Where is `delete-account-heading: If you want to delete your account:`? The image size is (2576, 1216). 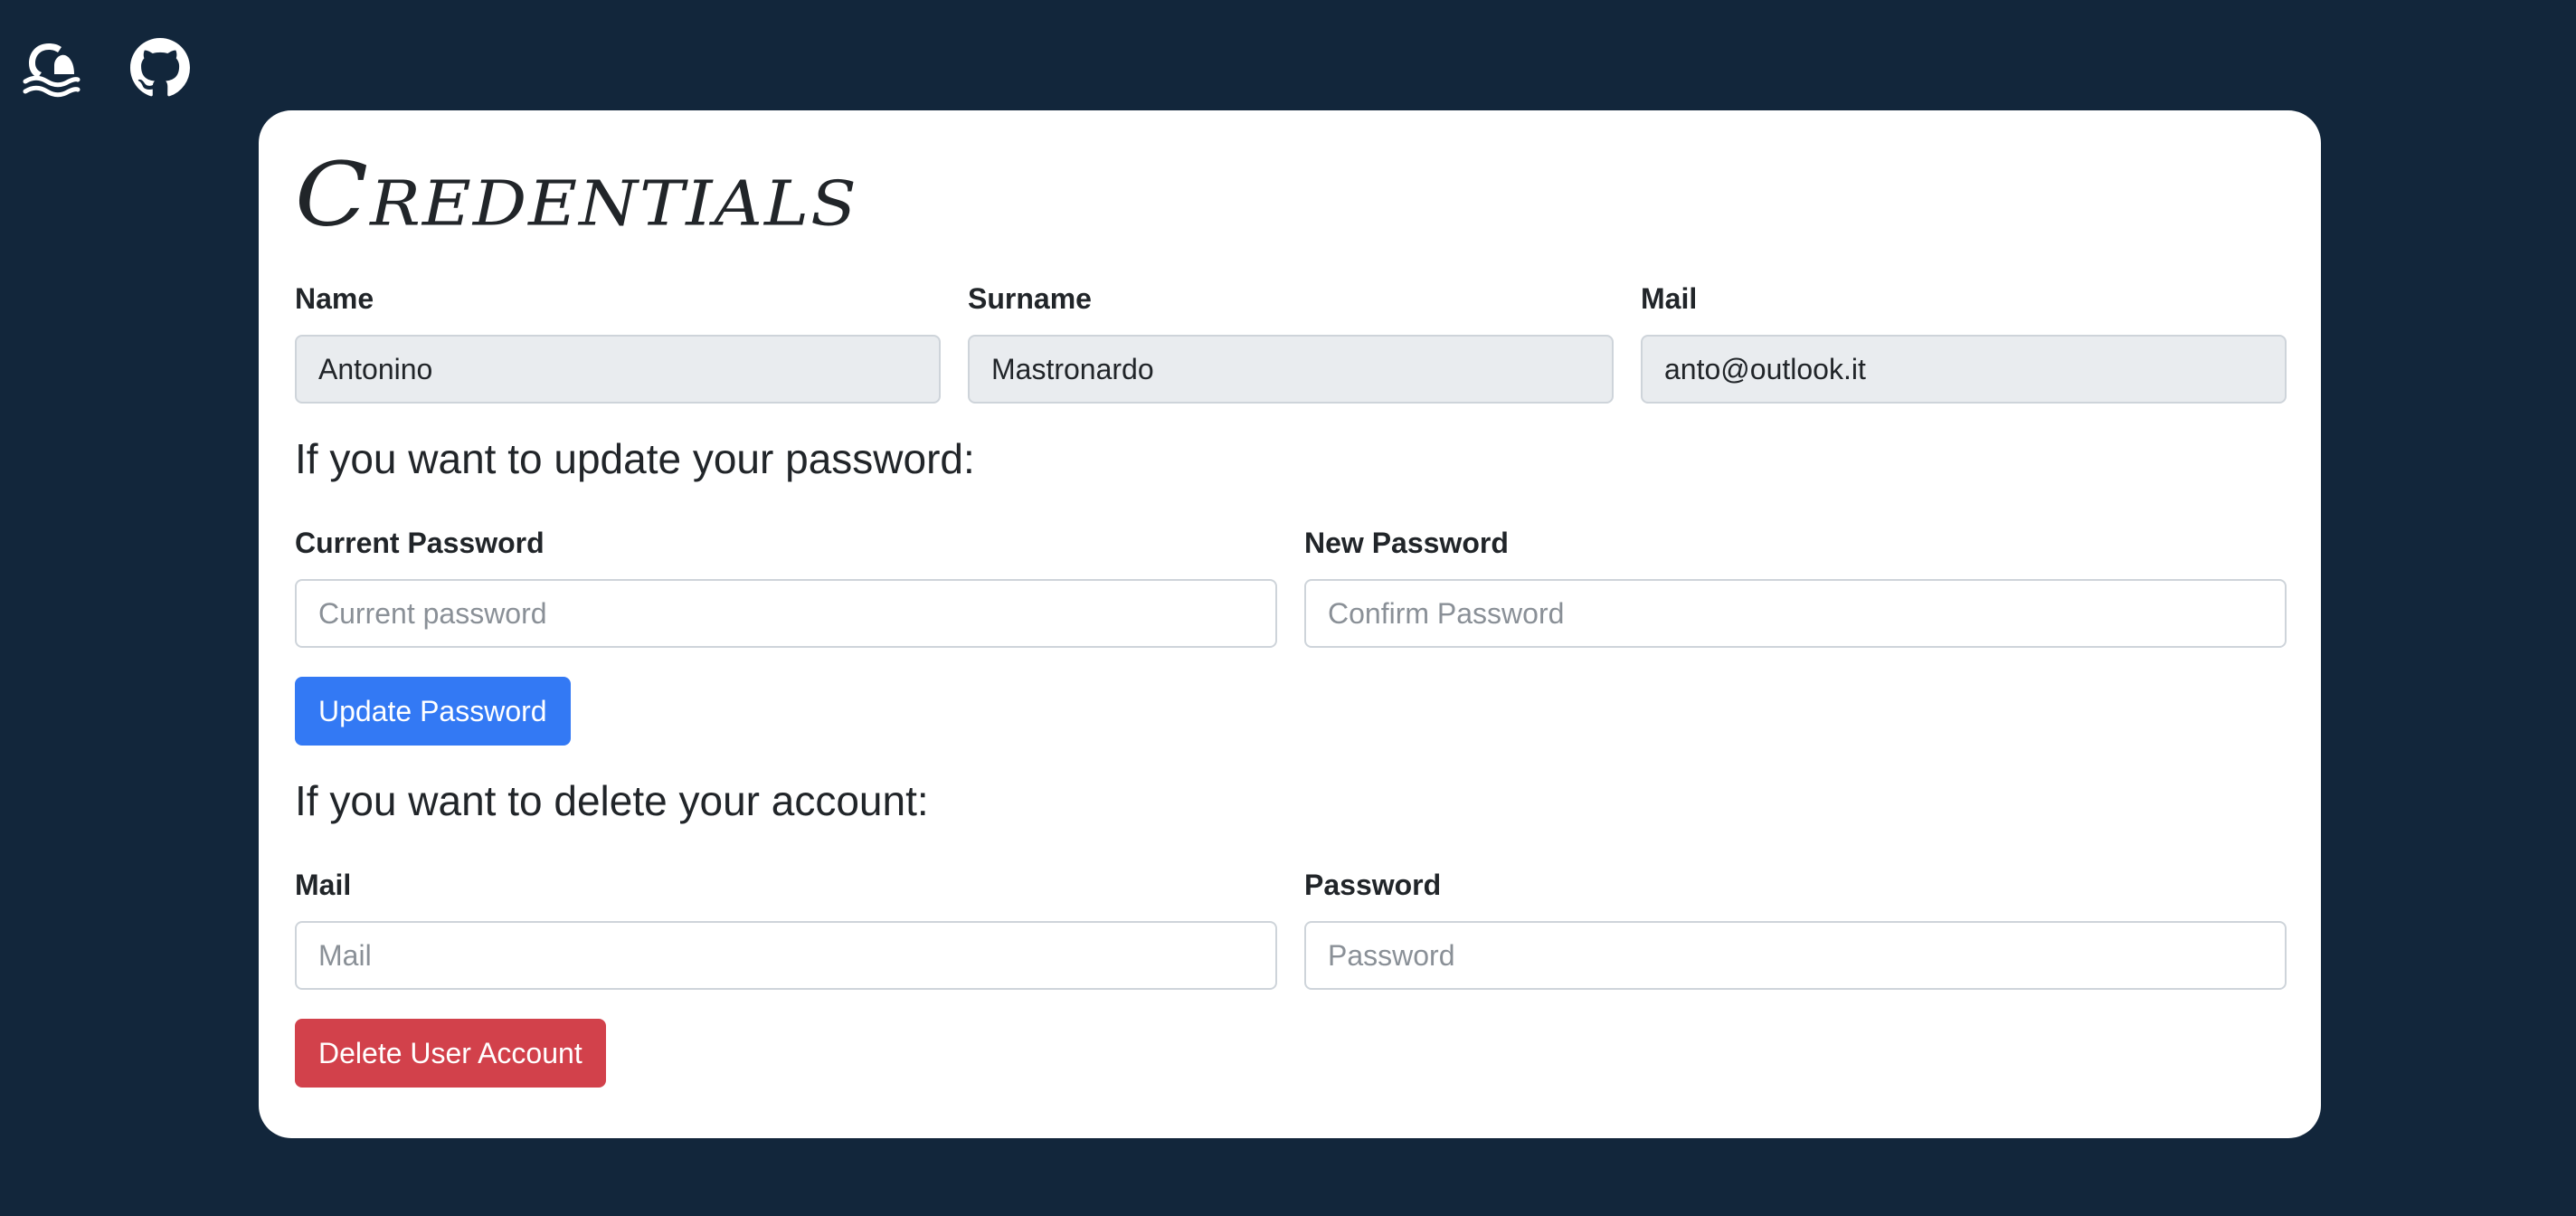 delete-account-heading: If you want to delete your account: is located at coordinates (612, 800).